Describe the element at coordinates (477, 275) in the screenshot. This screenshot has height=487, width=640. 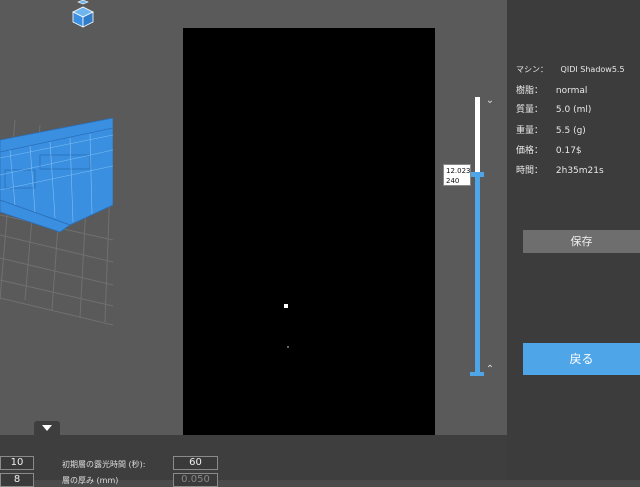
I see `layer-slider-fill` at that location.